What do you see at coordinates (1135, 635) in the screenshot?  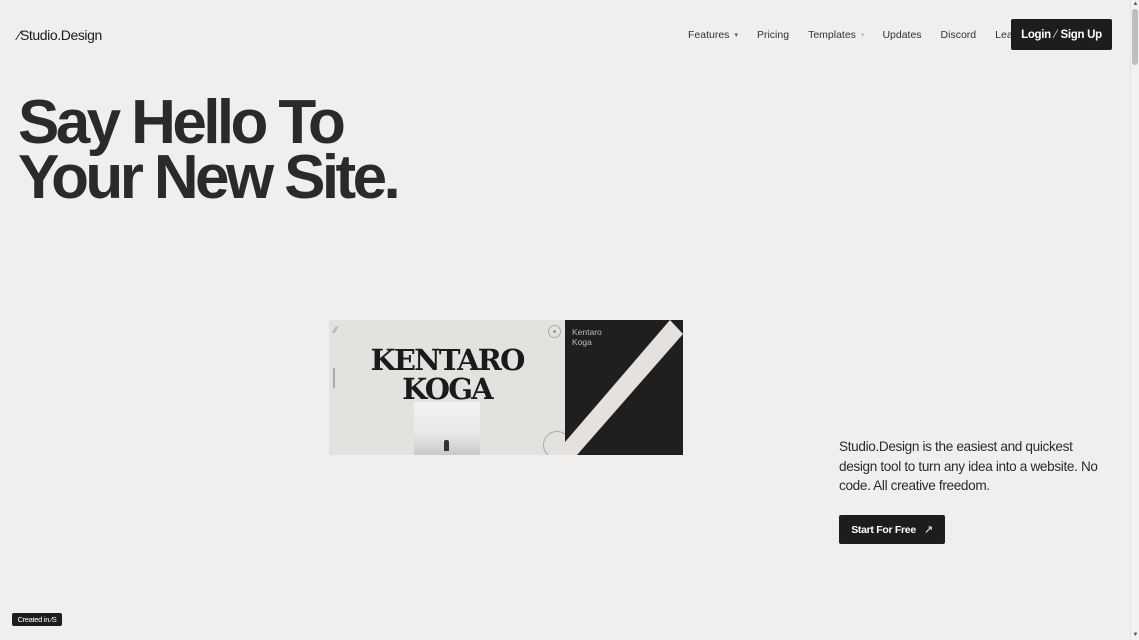 I see `scroll-down-arrow-icon: ▼` at bounding box center [1135, 635].